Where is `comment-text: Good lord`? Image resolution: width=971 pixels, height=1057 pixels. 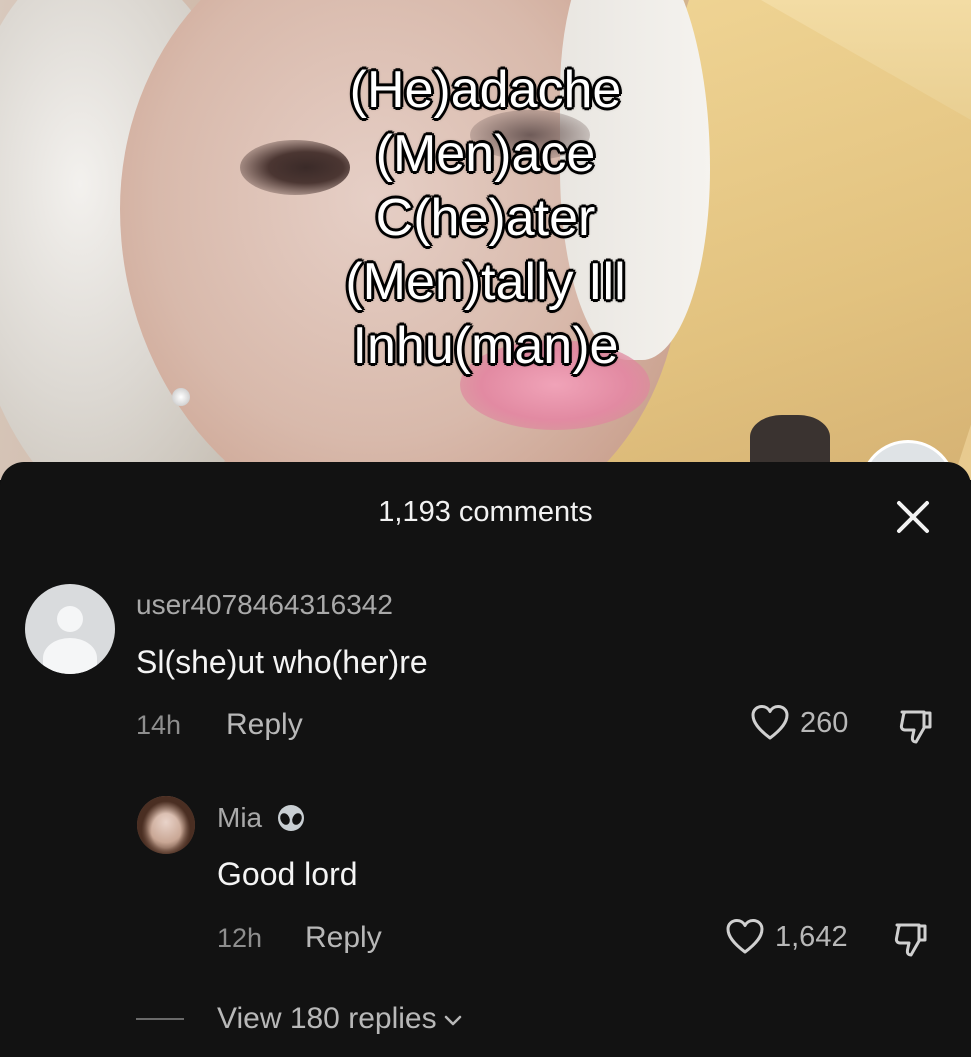 comment-text: Good lord is located at coordinates (287, 874).